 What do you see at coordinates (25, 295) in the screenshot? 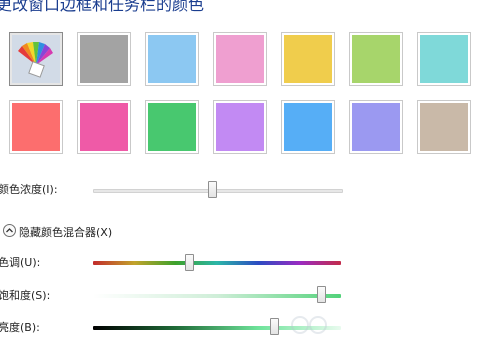
I see `saturation-label: 饱和度(S):` at bounding box center [25, 295].